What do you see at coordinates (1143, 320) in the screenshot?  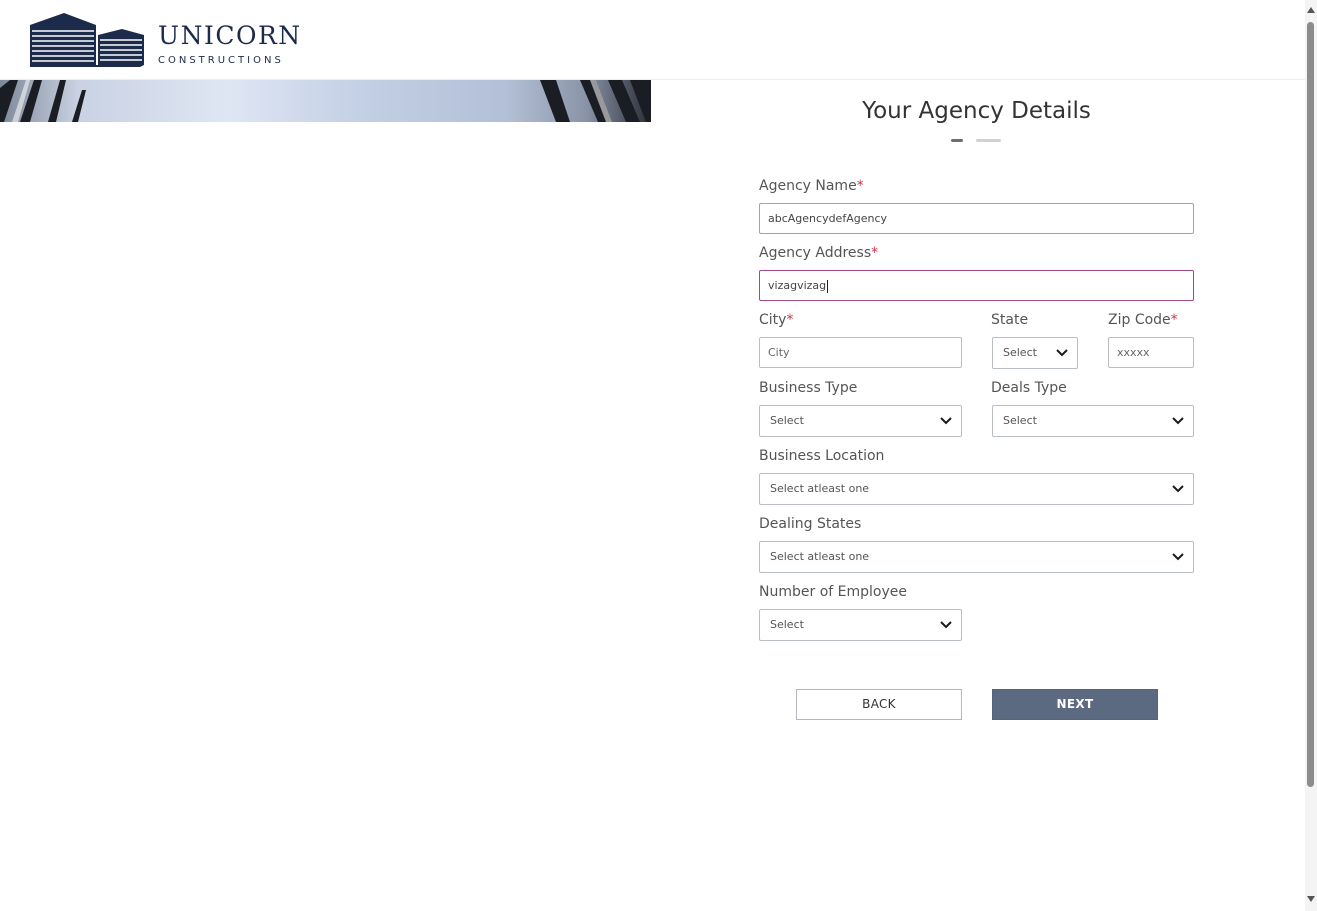 I see `zip-code-label: Zip Code*` at bounding box center [1143, 320].